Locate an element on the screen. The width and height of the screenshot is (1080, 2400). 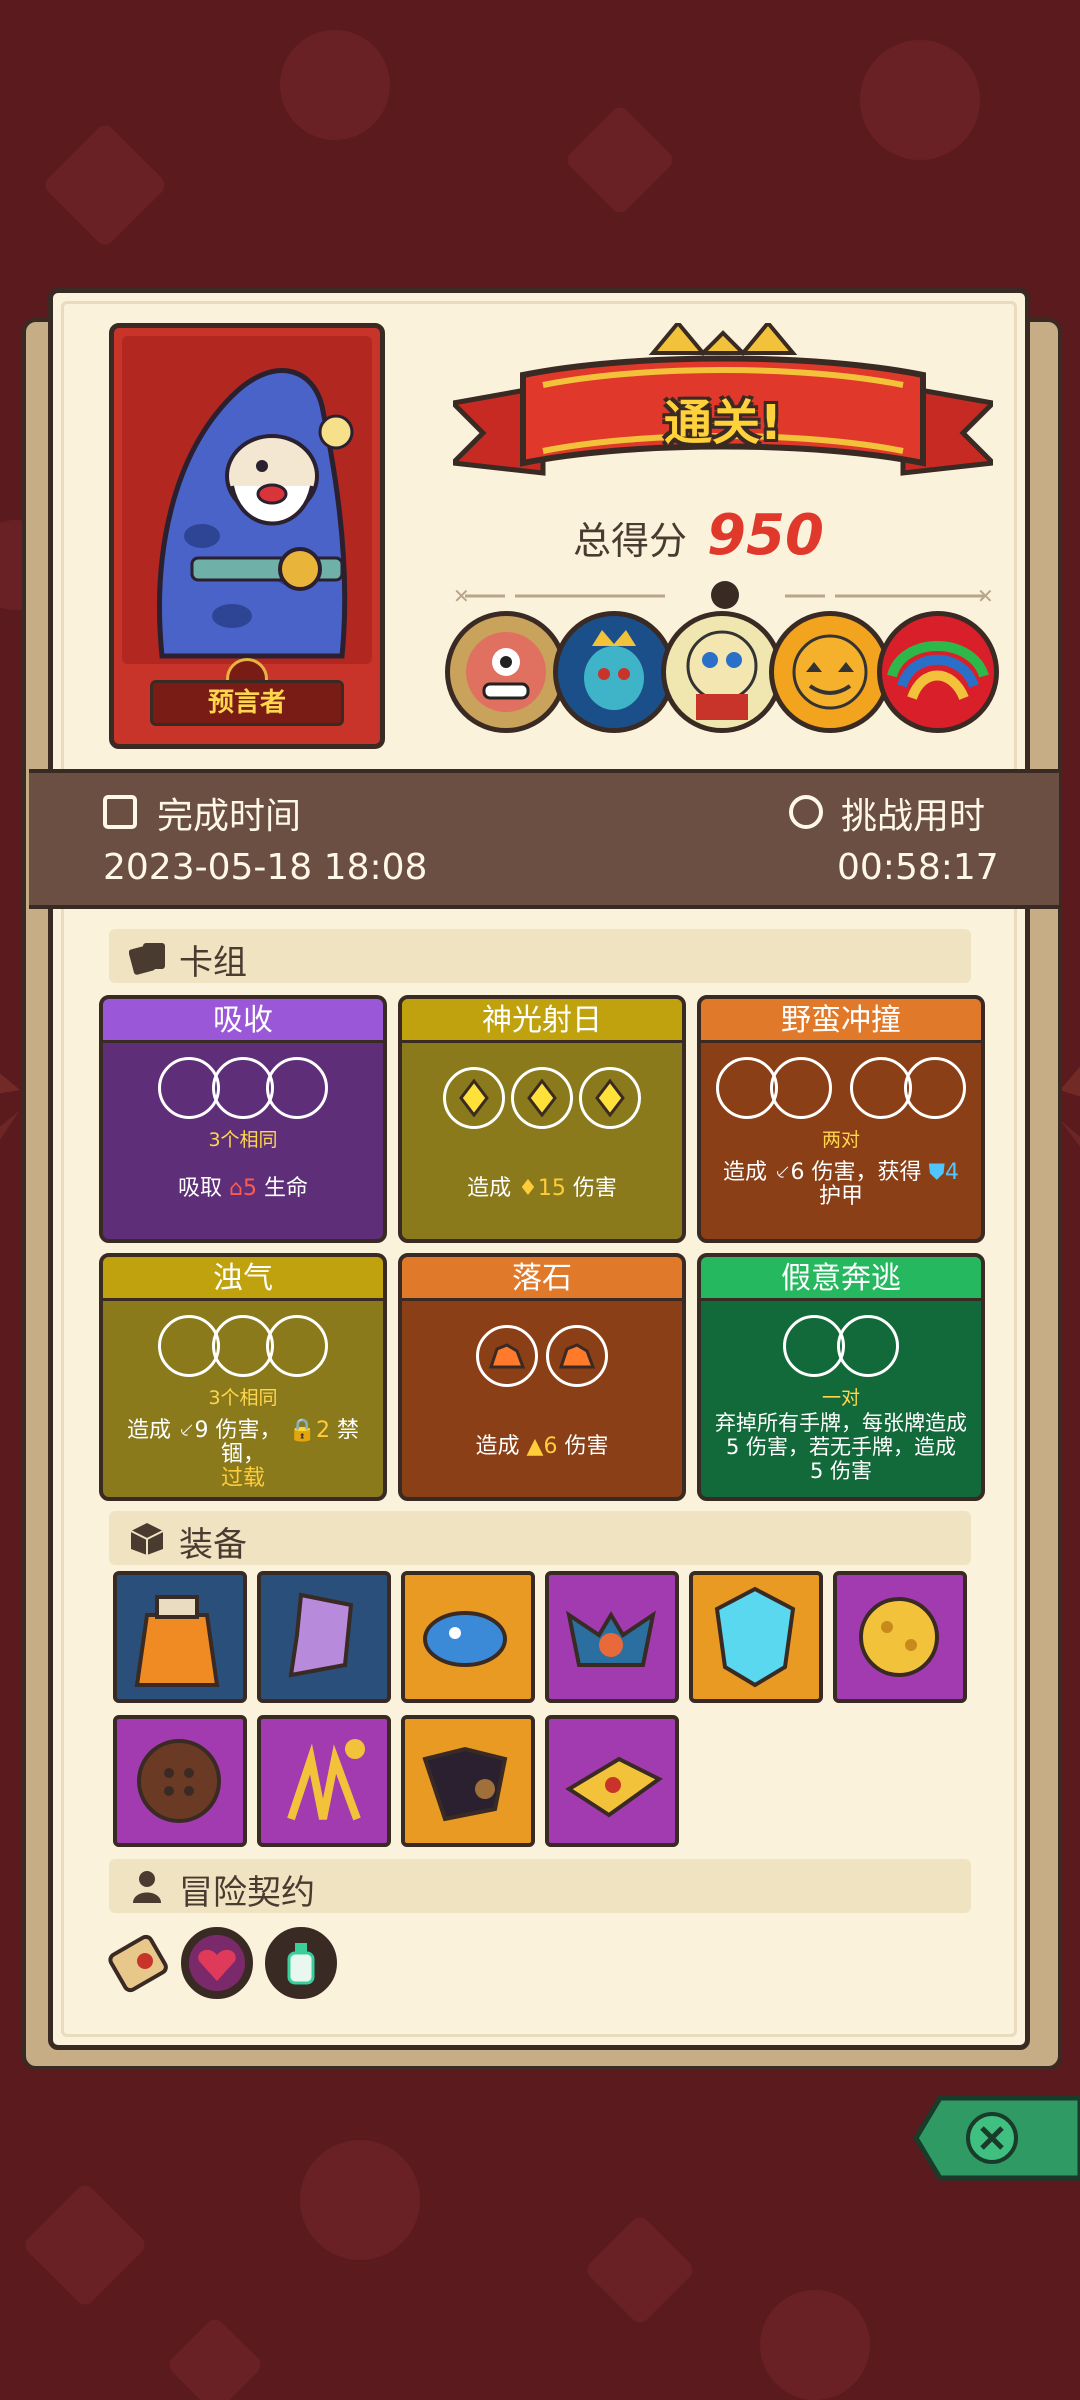
lock-icon: 🔒 is located at coordinates (302, 1430).